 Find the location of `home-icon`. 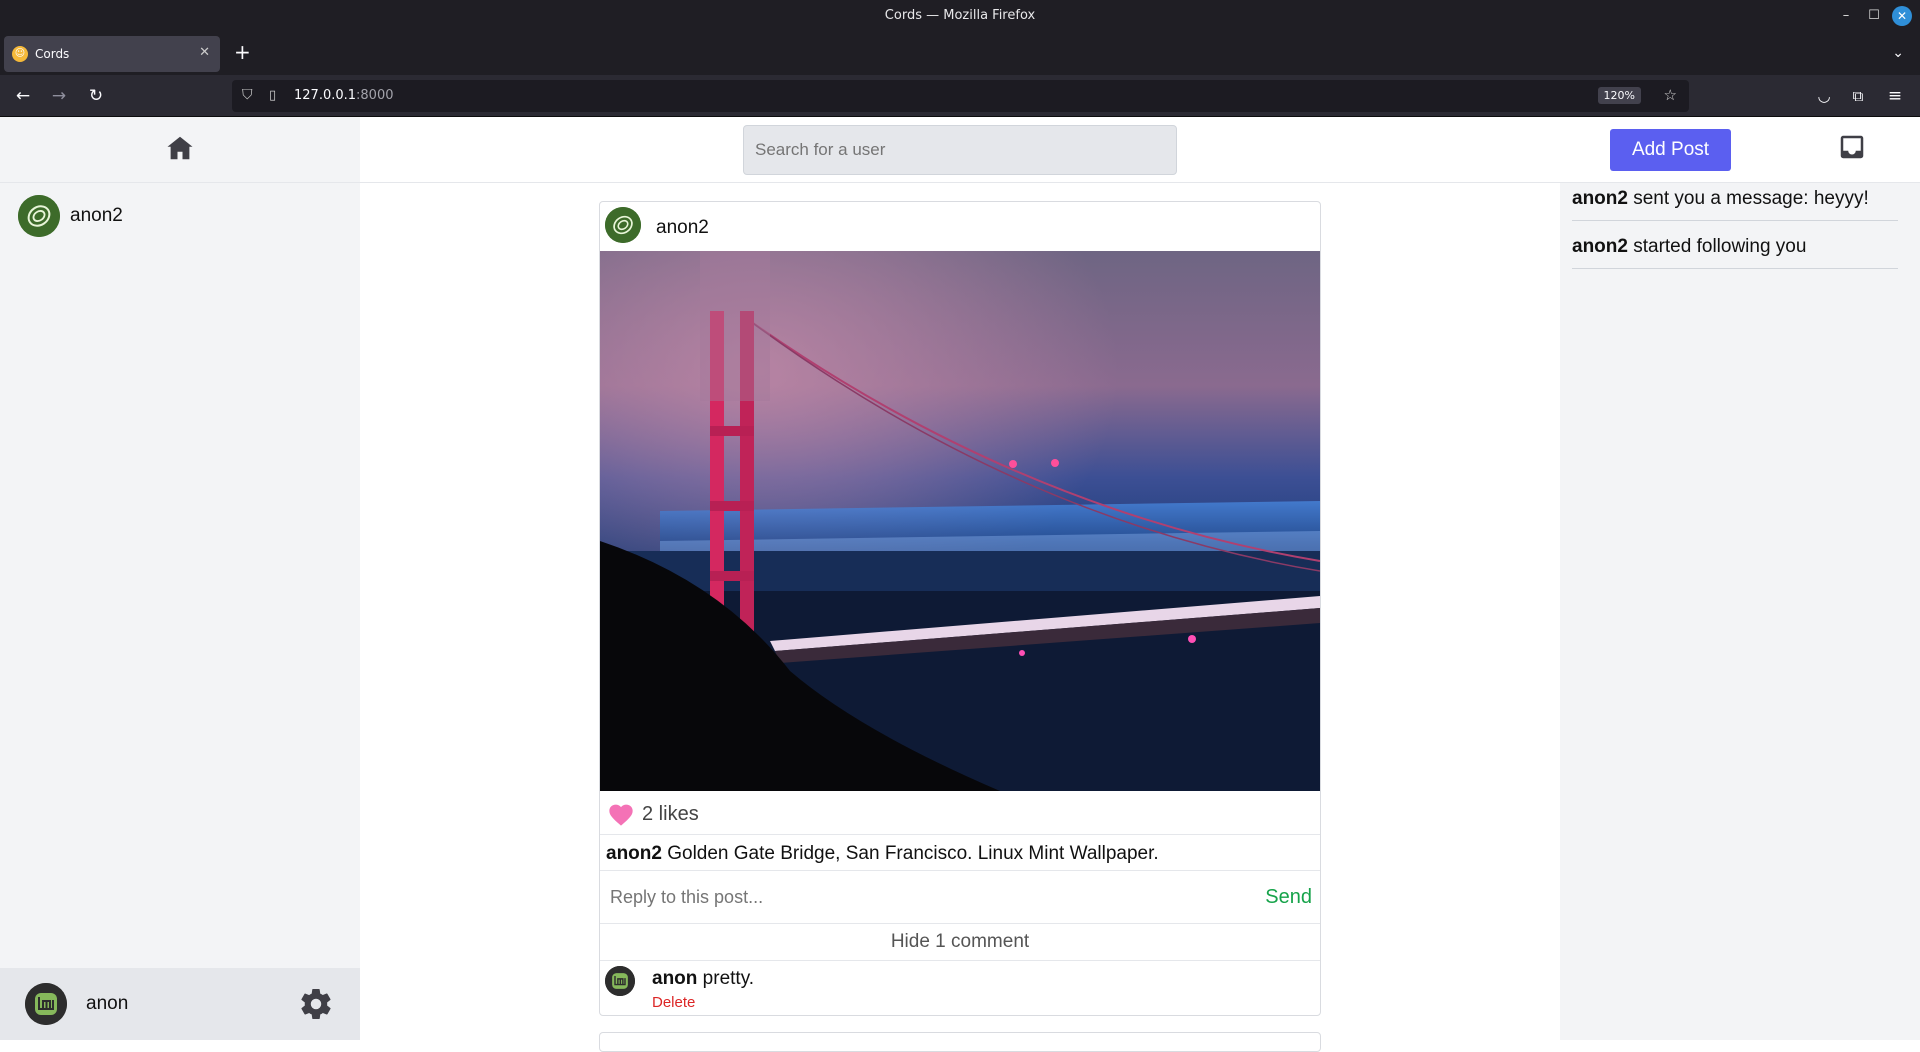

home-icon is located at coordinates (180, 148).